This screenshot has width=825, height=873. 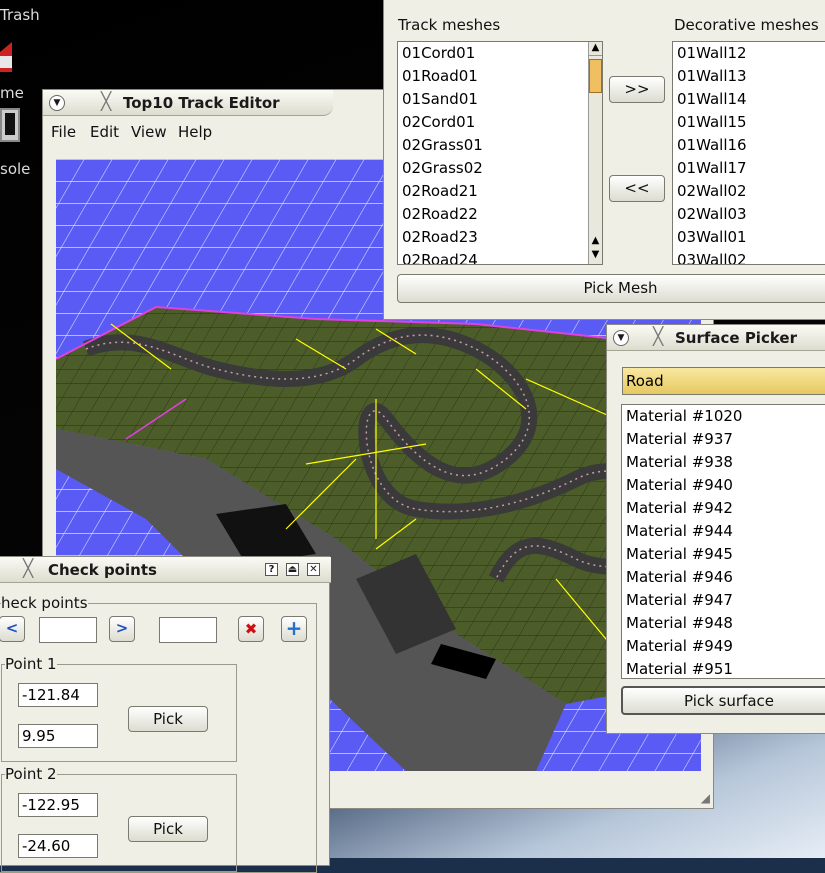 I want to click on list-item: 02Road21, so click(x=500, y=191).